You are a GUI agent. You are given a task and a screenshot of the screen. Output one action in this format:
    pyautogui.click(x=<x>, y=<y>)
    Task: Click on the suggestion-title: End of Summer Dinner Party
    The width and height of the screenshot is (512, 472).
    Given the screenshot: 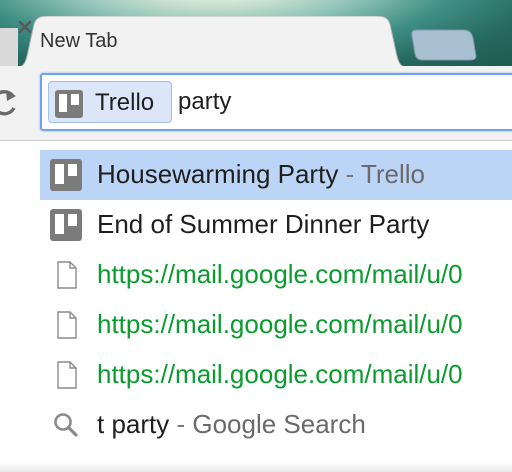 What is the action you would take?
    pyautogui.click(x=263, y=224)
    